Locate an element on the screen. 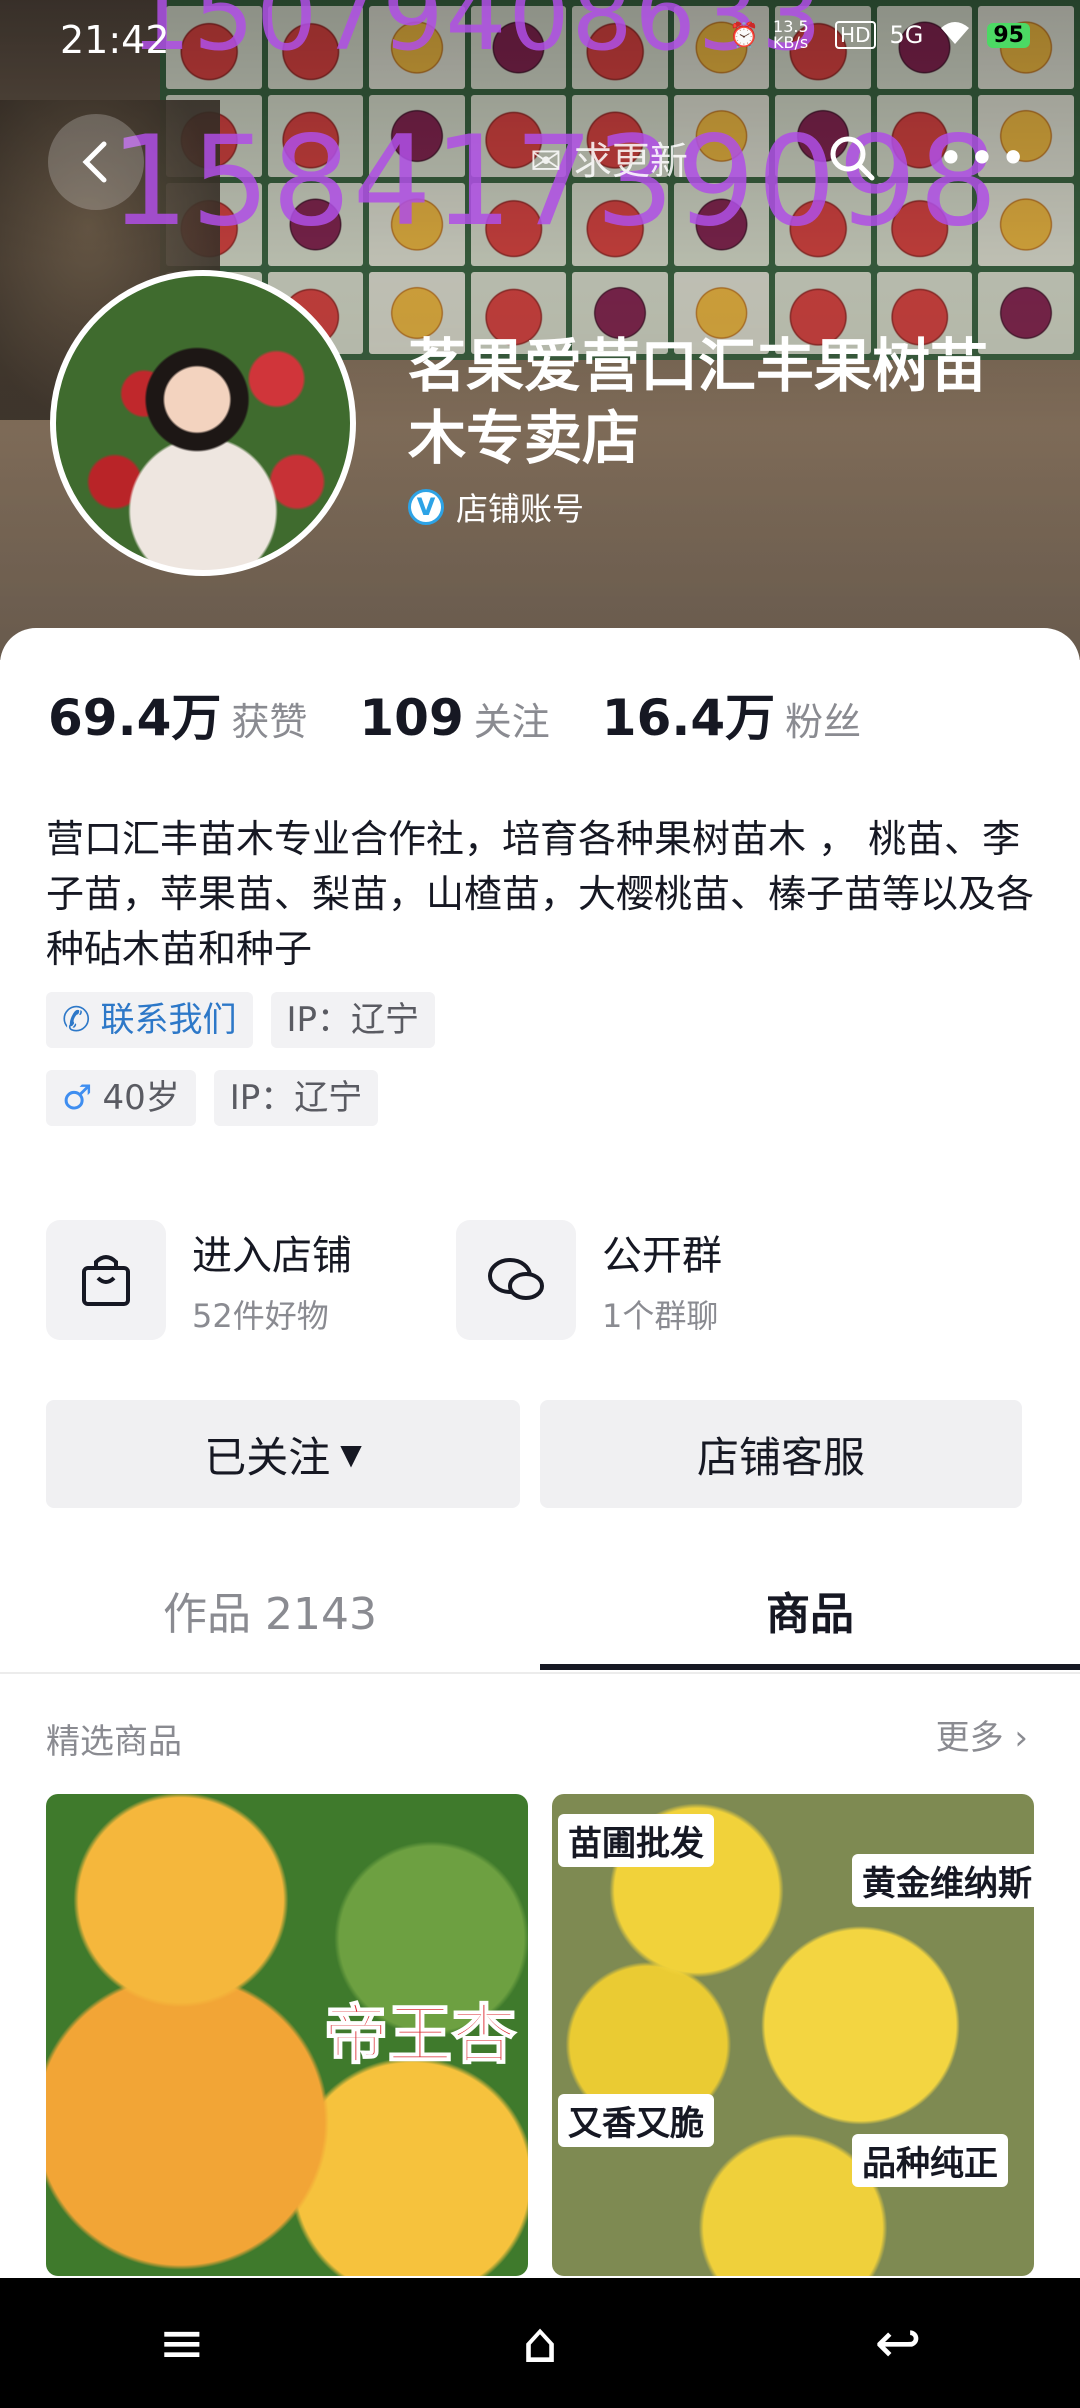 This screenshot has height=2408, width=1080. system-nav-bar: ≡ ⌂ ↩ is located at coordinates (540, 2343).